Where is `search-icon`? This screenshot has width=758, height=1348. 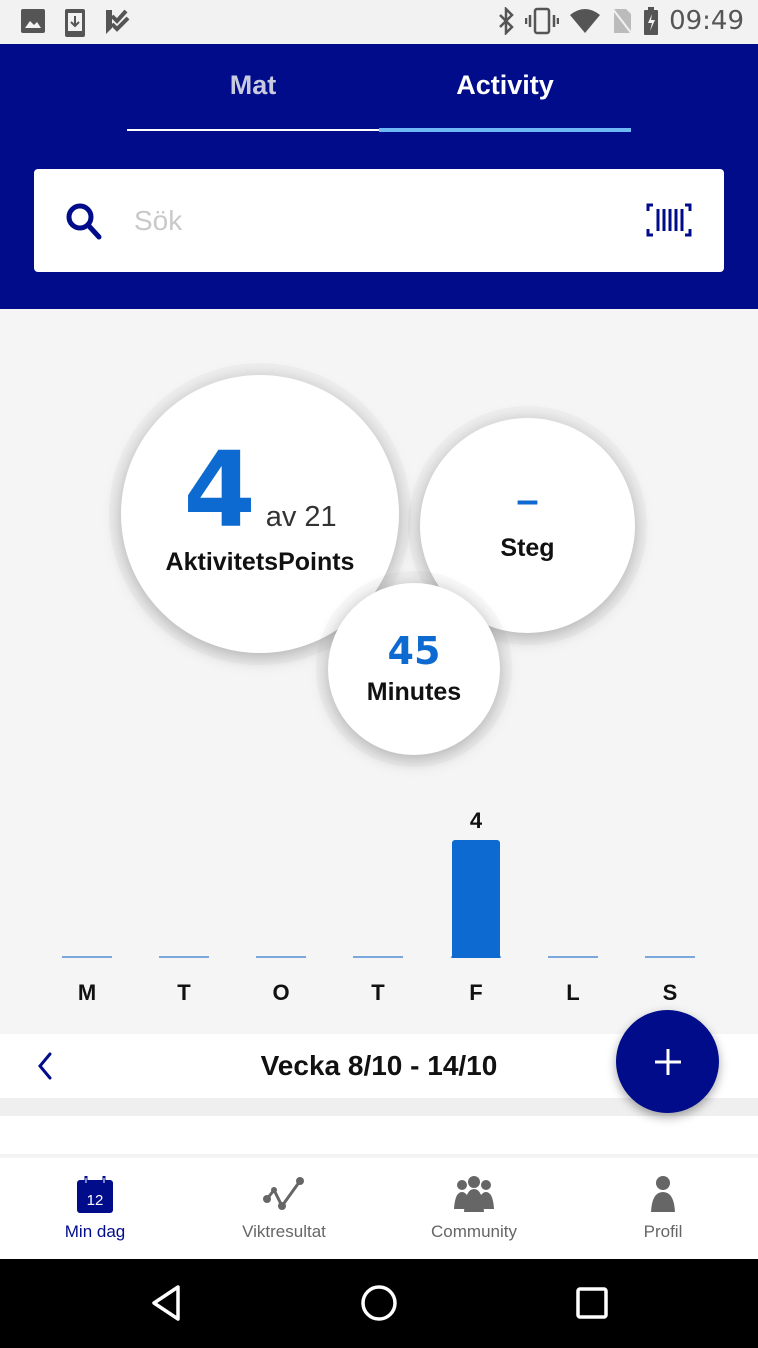
search-icon is located at coordinates (84, 221).